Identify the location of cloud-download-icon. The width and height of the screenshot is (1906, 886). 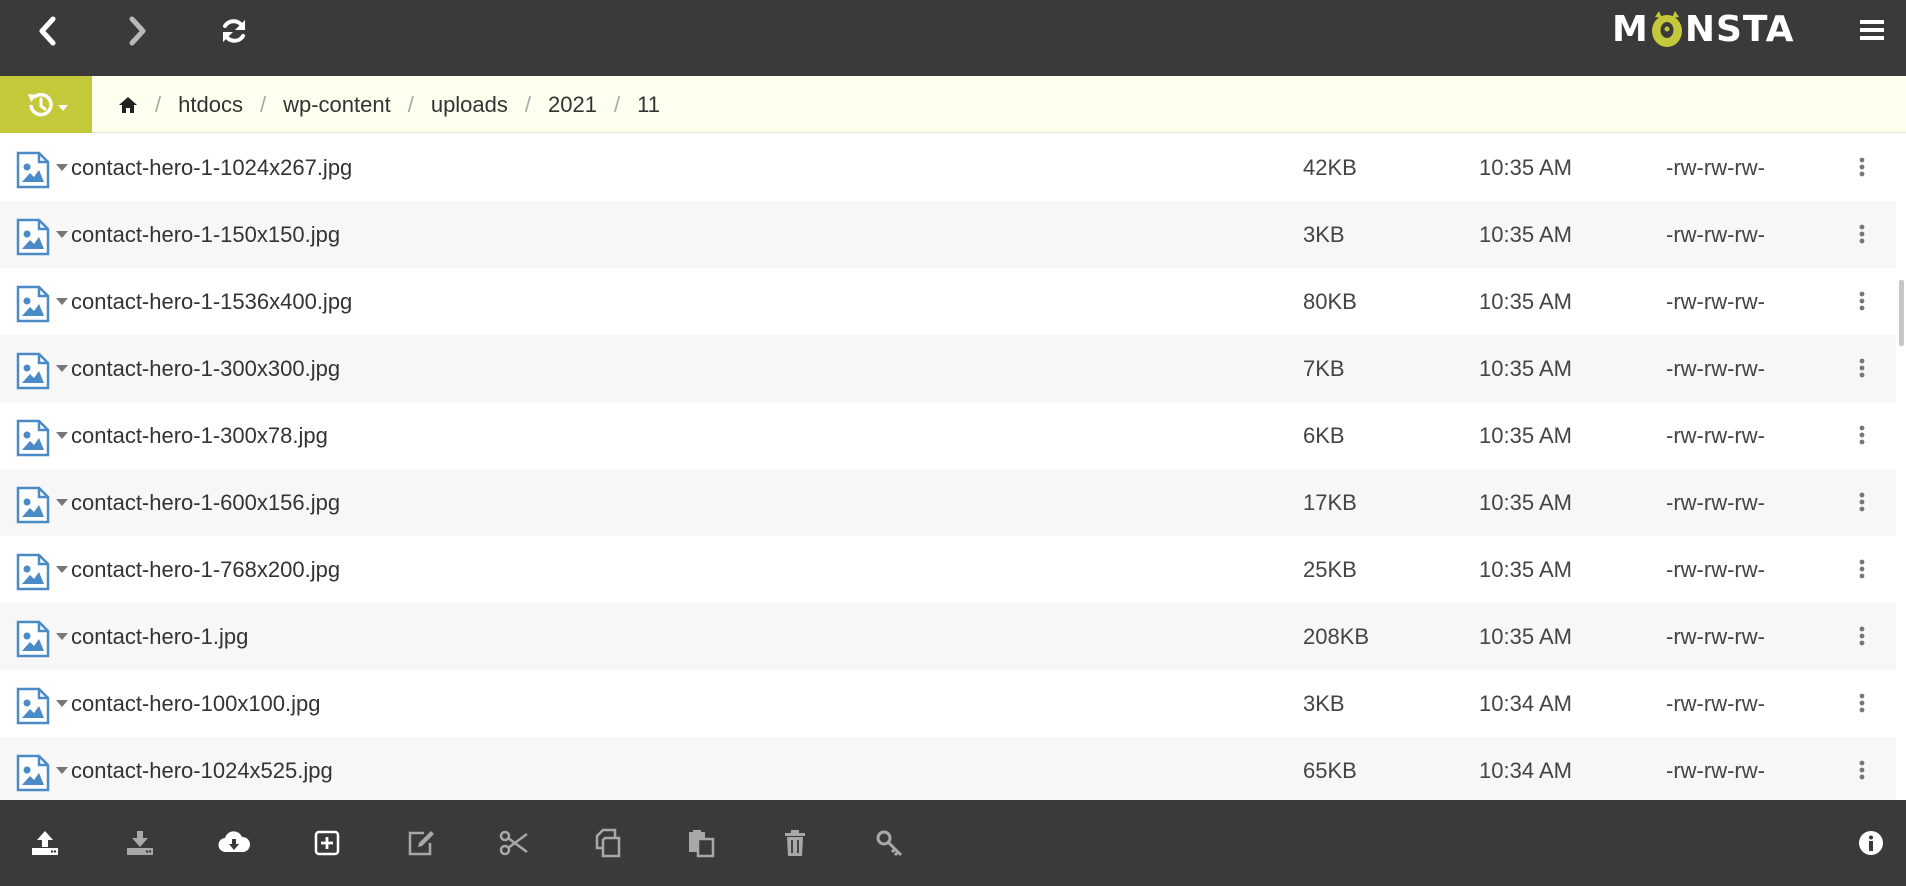
(234, 842).